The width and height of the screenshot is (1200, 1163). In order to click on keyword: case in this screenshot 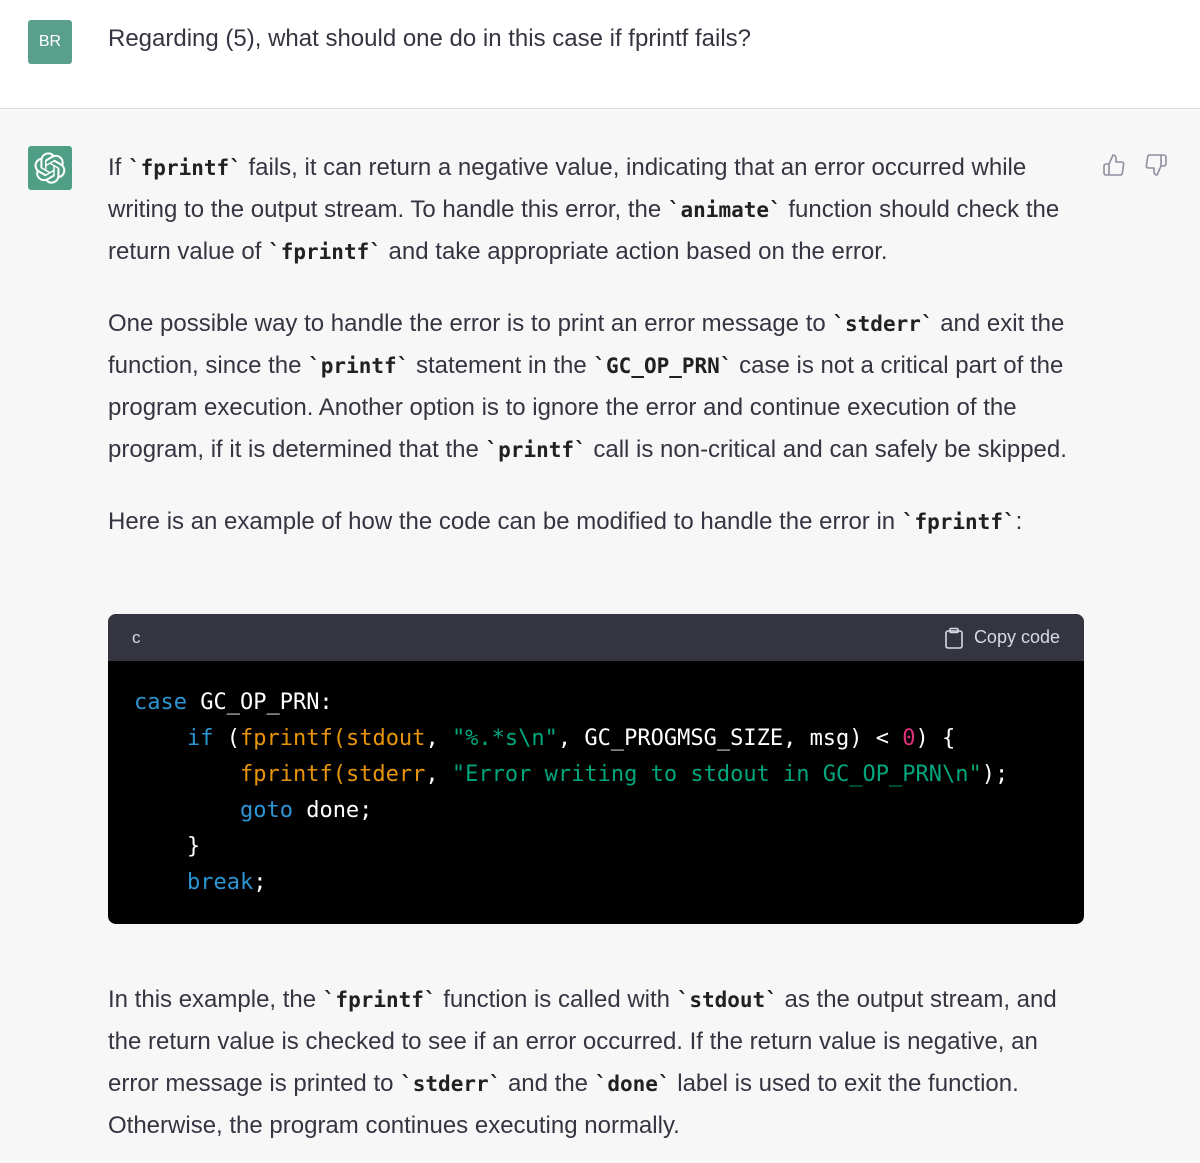, I will do `click(160, 702)`.